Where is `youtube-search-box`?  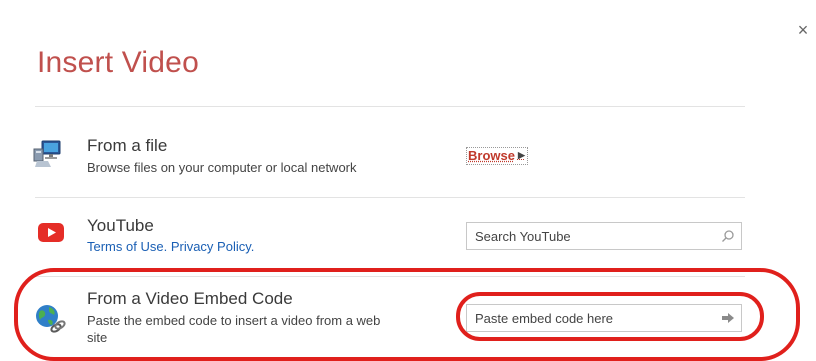
youtube-search-box is located at coordinates (604, 236).